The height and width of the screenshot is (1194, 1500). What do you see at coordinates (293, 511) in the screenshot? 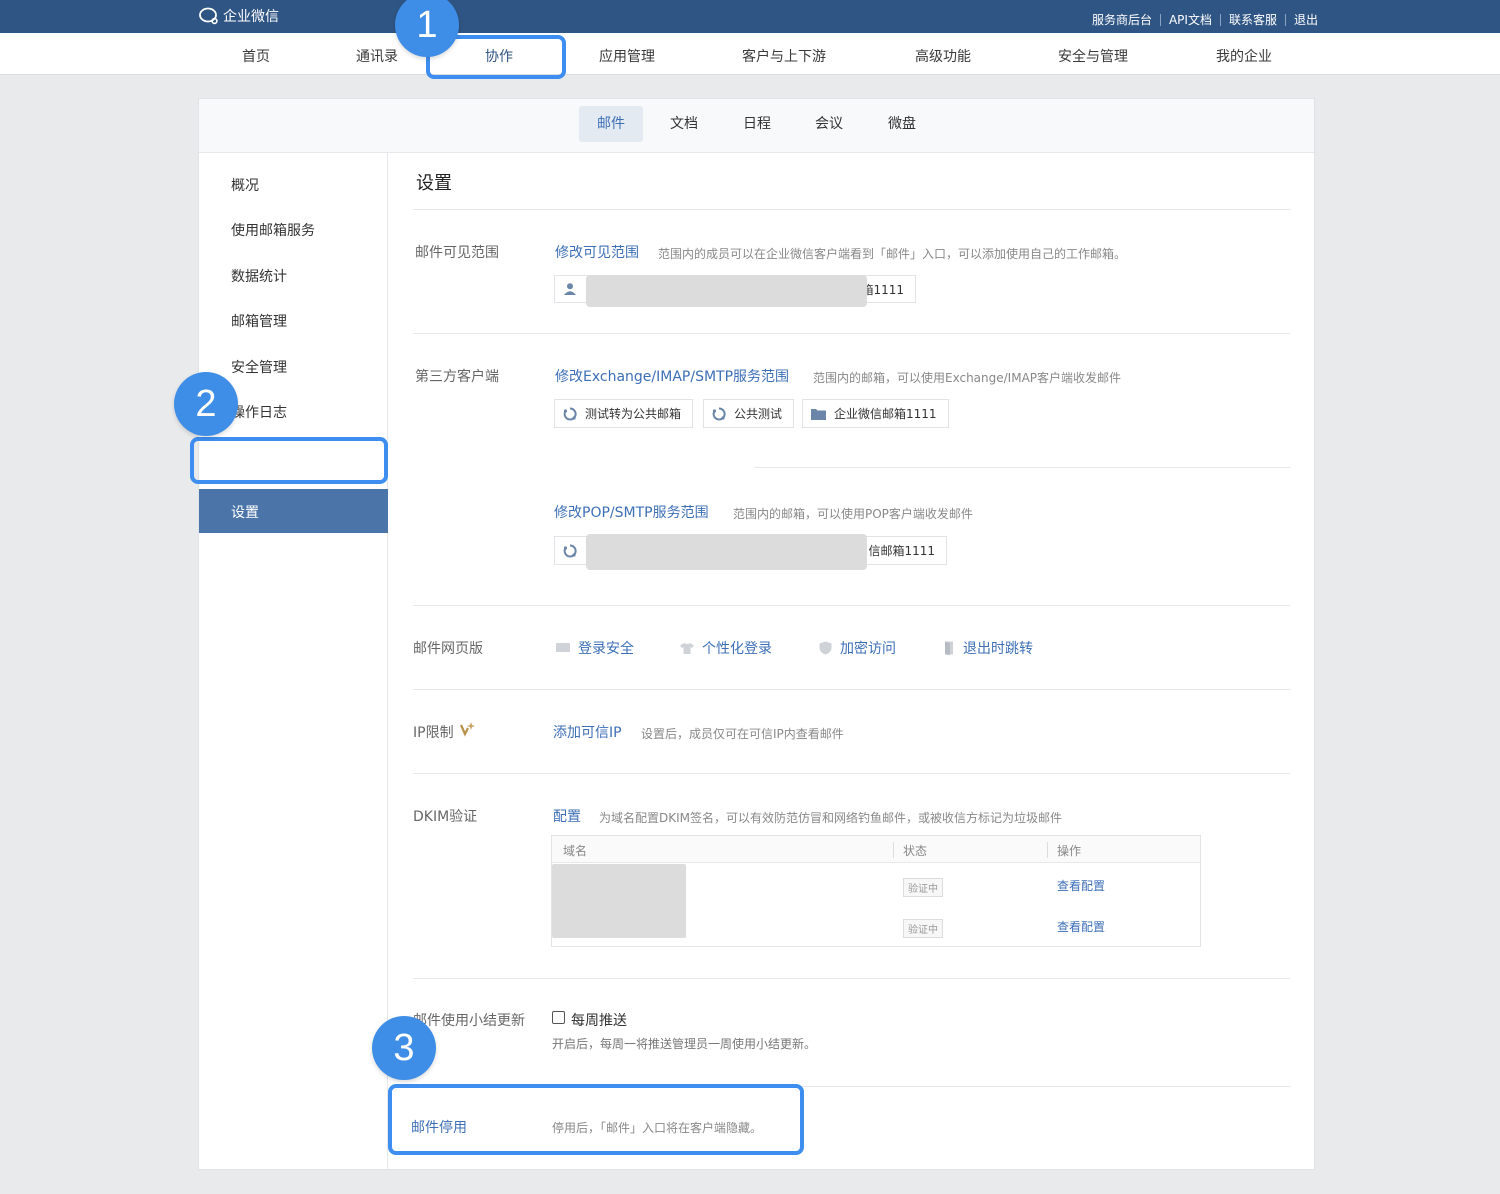
I see `sidebar-item-settings: 设置` at bounding box center [293, 511].